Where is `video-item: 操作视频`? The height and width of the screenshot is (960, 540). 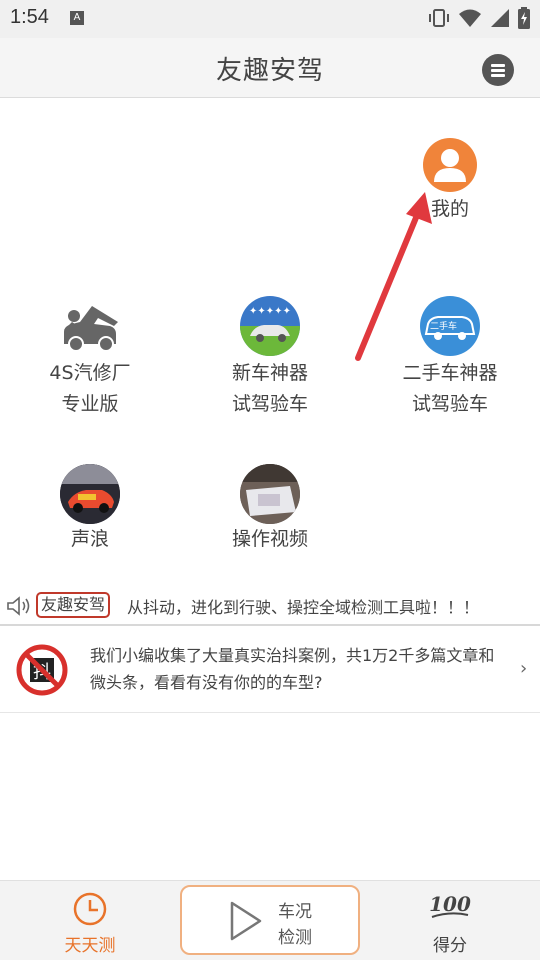
video-item: 操作视频 is located at coordinates (270, 510).